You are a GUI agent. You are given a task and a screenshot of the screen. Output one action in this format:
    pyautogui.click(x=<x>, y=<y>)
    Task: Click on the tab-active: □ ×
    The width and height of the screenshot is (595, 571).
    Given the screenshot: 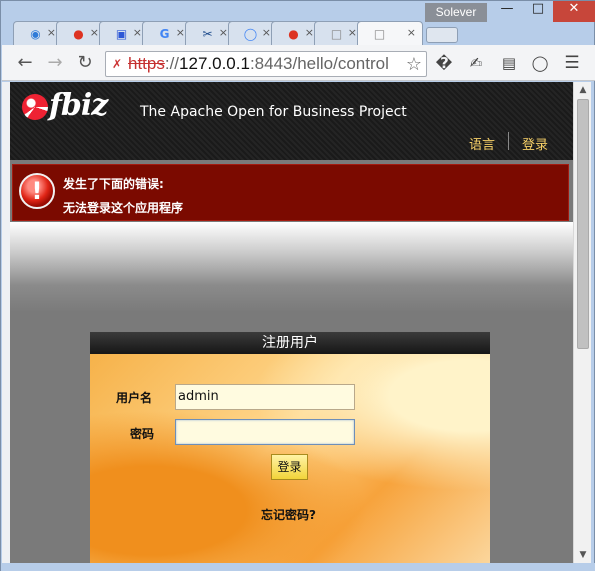 What is the action you would take?
    pyautogui.click(x=390, y=34)
    